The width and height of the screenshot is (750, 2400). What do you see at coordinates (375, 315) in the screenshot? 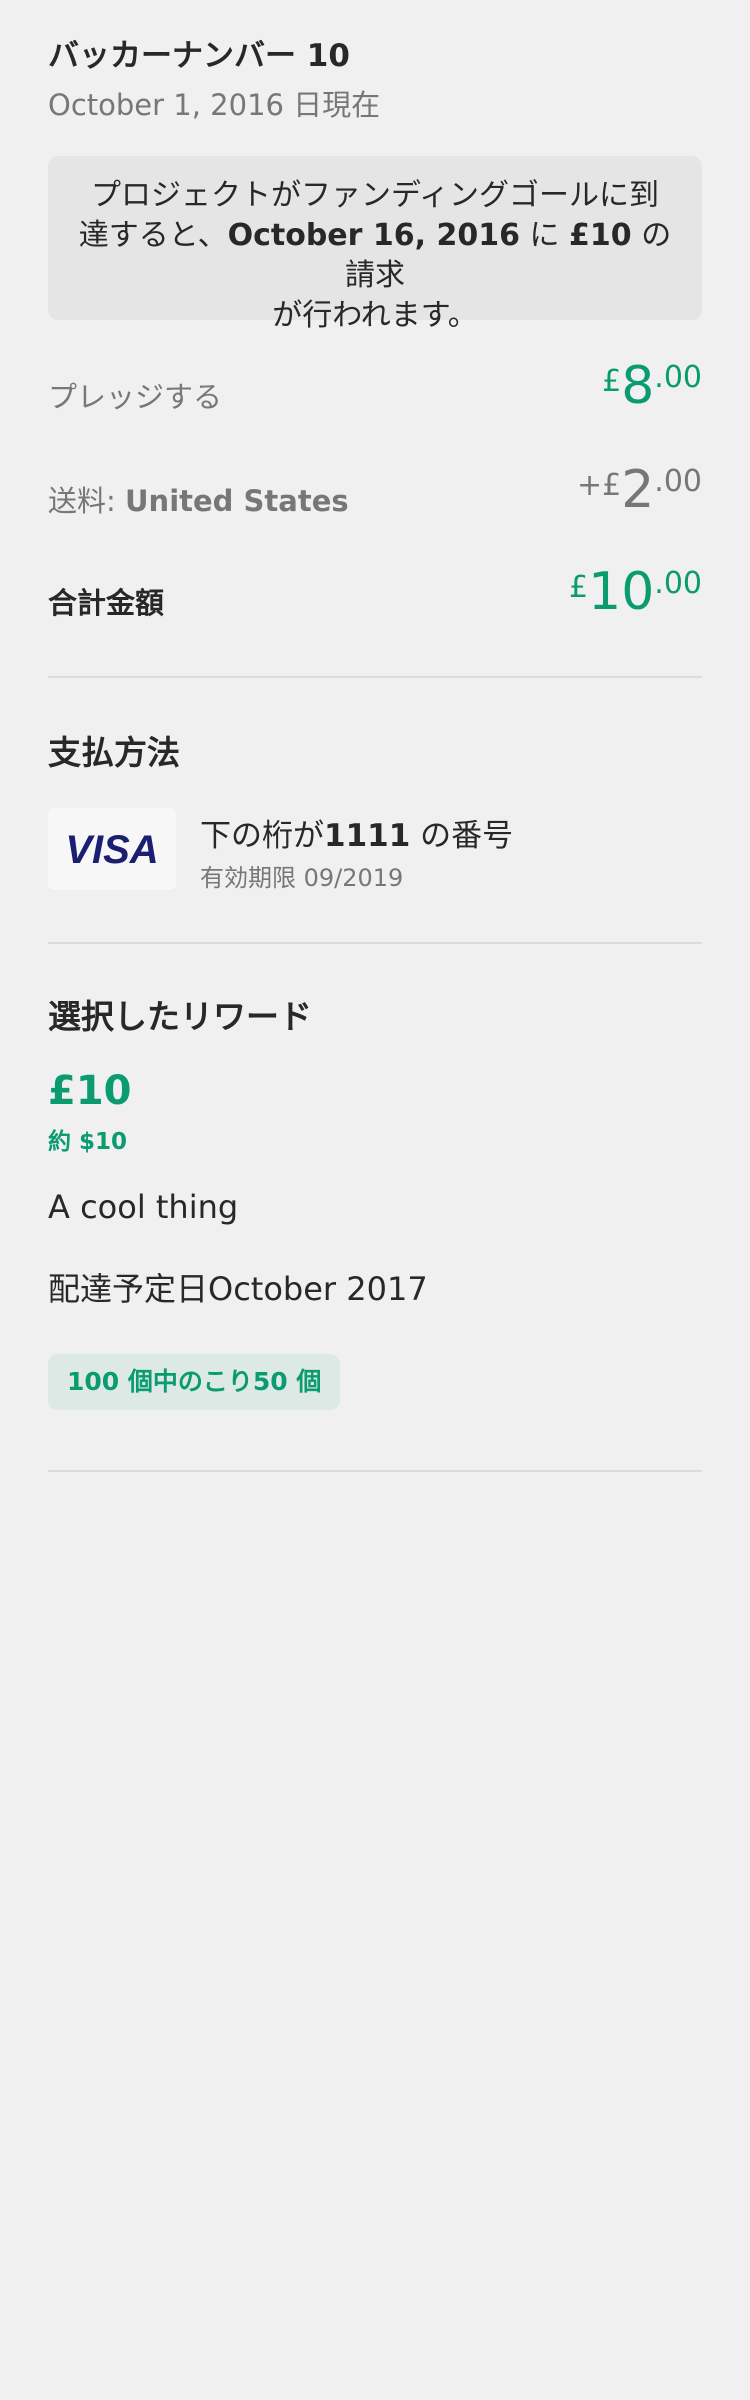
I see `notice-line-3: が行われます。` at bounding box center [375, 315].